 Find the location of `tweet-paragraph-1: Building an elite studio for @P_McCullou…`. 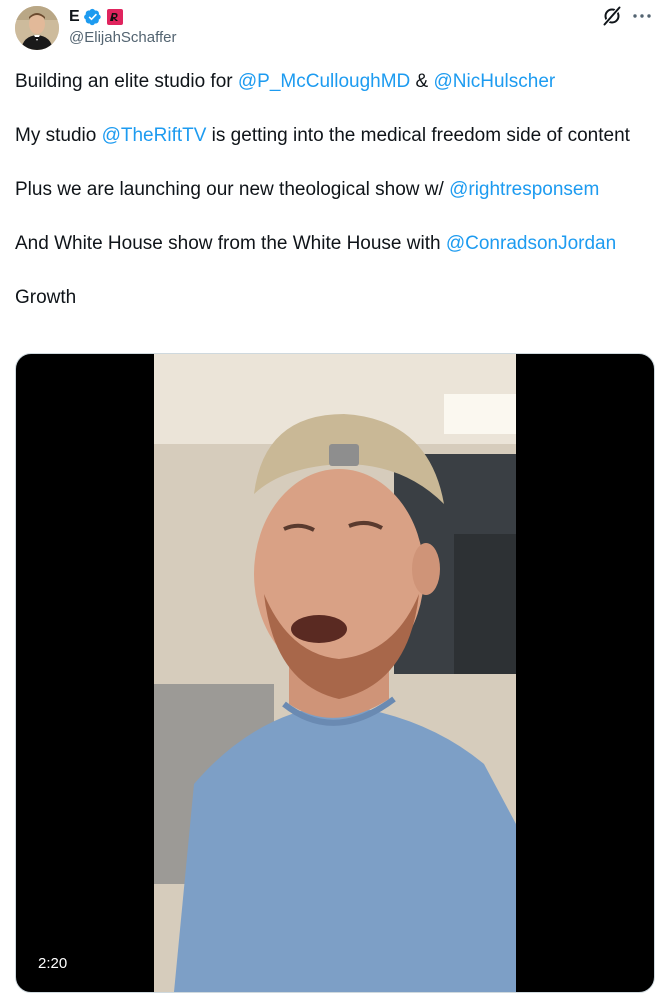

tweet-paragraph-1: Building an elite studio for @P_McCullou… is located at coordinates (330, 81).